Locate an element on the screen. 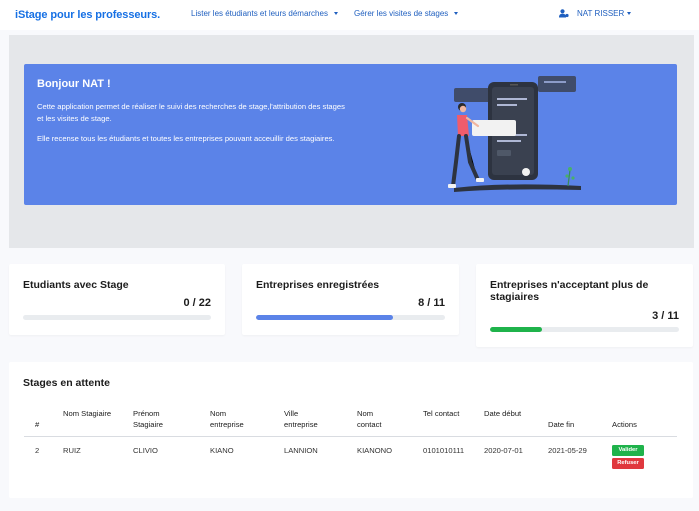 The width and height of the screenshot is (699, 511). nav-students-menu: Lister les étudiants et leurs démarches is located at coordinates (264, 13).